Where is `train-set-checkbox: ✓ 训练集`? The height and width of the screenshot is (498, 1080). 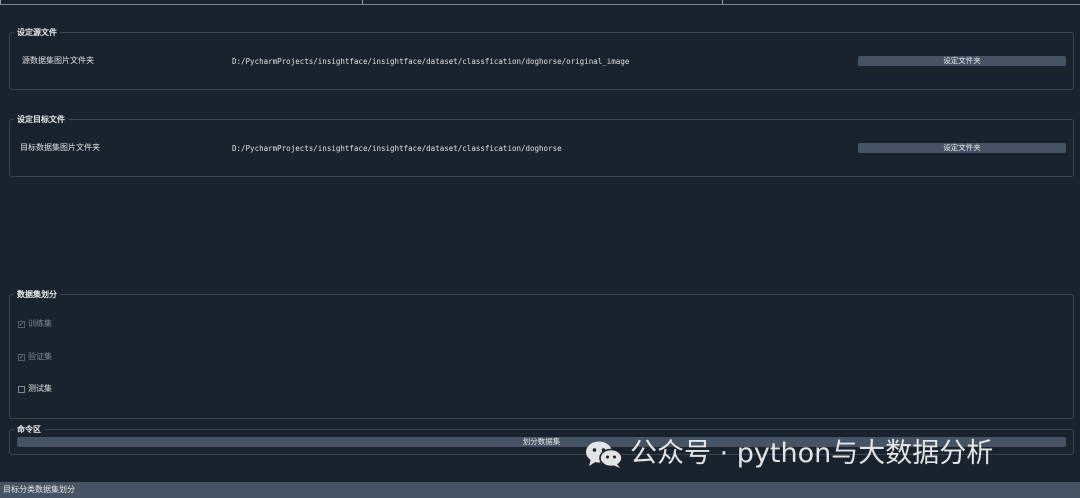 train-set-checkbox: ✓ 训练集 is located at coordinates (35, 324).